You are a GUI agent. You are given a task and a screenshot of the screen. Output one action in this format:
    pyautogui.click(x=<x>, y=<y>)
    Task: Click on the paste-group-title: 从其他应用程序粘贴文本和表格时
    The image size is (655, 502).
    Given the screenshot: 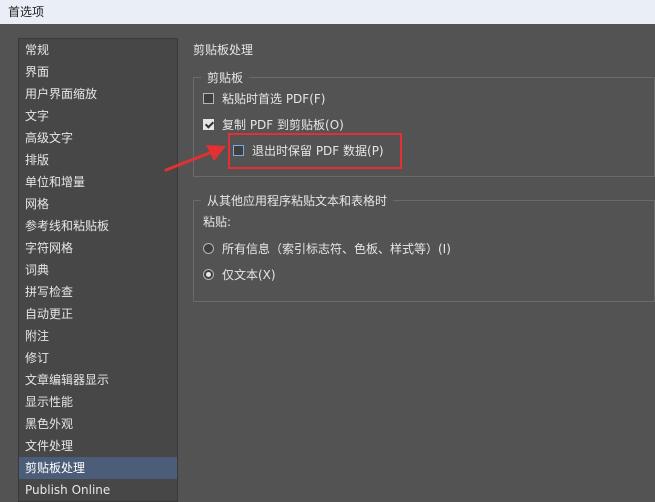 What is the action you would take?
    pyautogui.click(x=297, y=200)
    